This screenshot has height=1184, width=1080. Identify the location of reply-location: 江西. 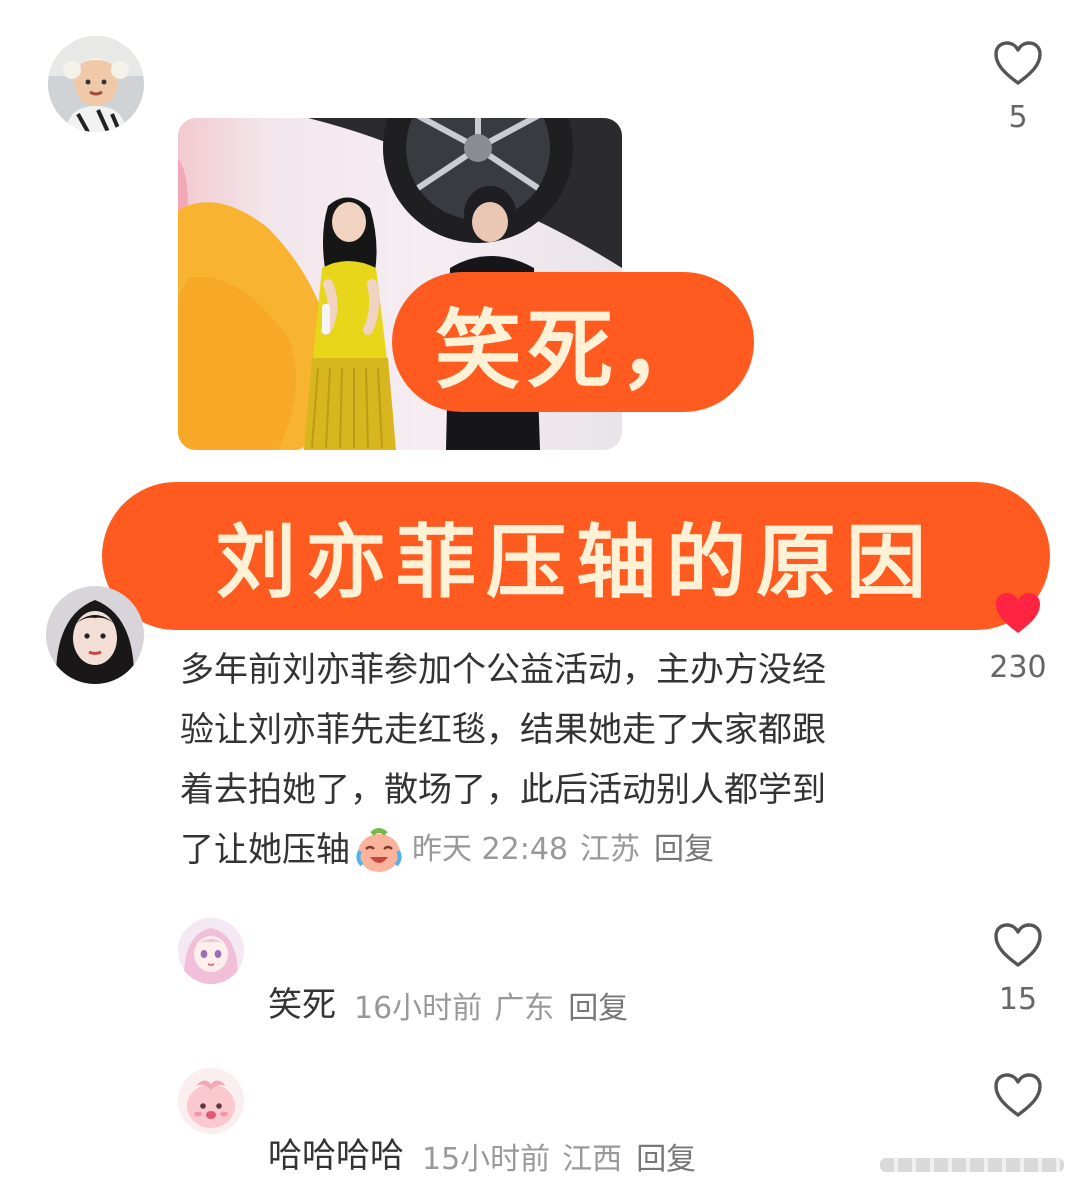
(592, 1159).